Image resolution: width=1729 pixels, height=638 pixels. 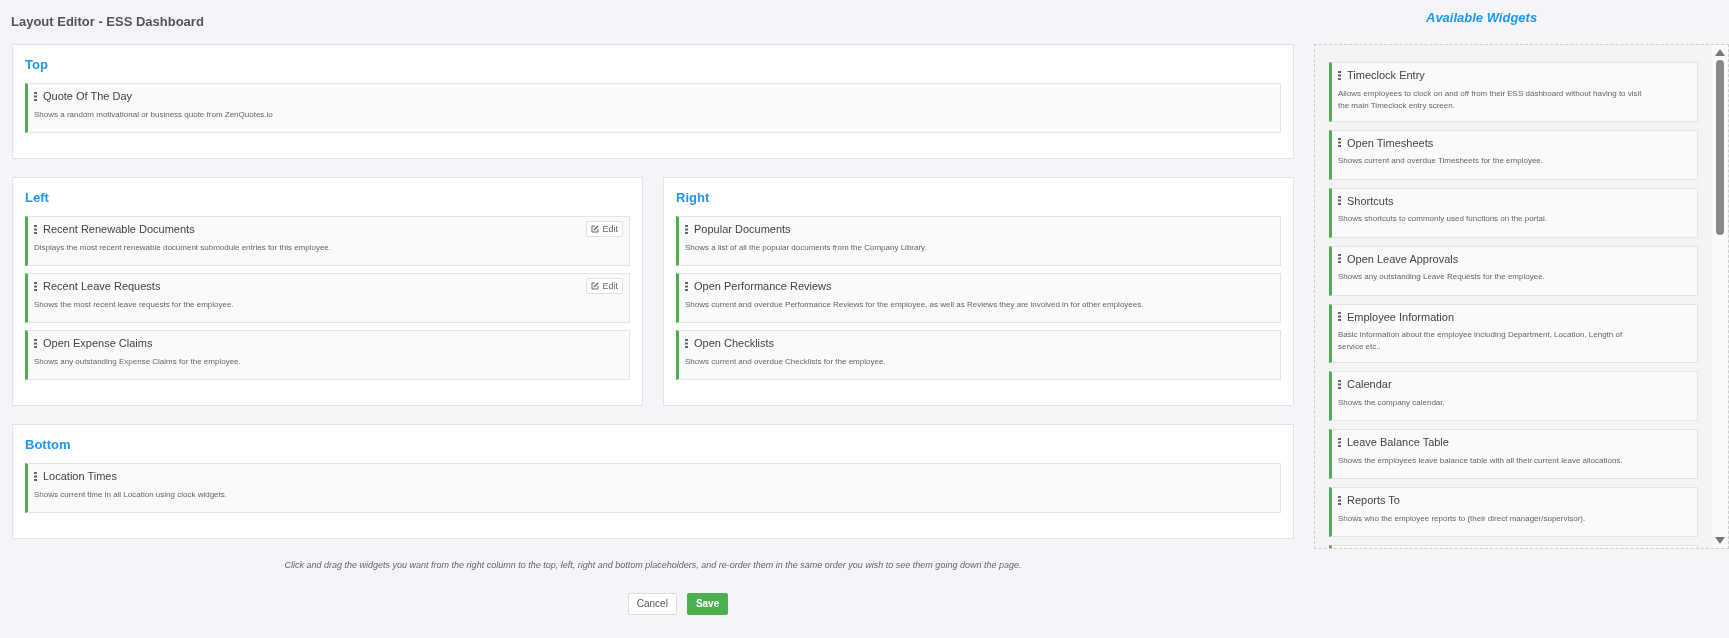 What do you see at coordinates (1513, 396) in the screenshot?
I see `widget-card: Calendar Shows the company calendar.` at bounding box center [1513, 396].